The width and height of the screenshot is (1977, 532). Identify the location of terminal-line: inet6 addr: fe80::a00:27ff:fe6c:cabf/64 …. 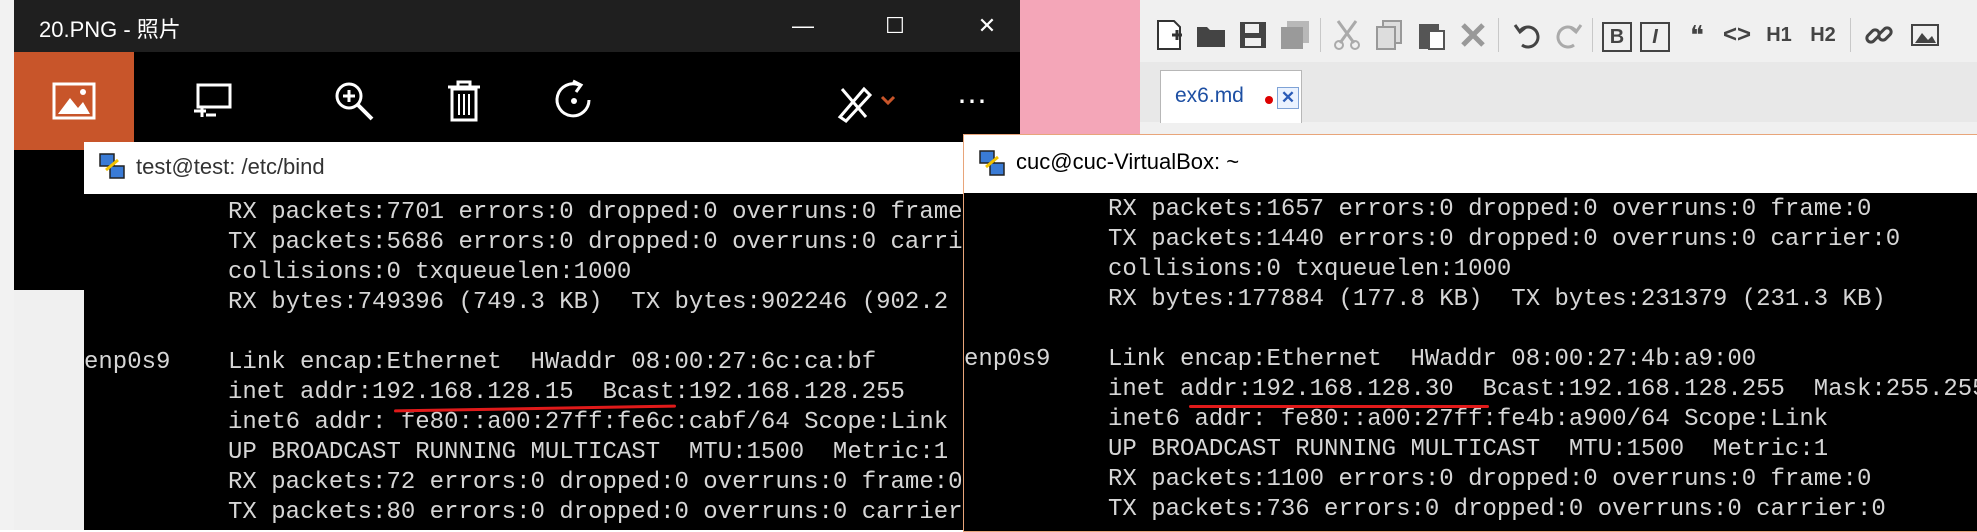
(516, 422).